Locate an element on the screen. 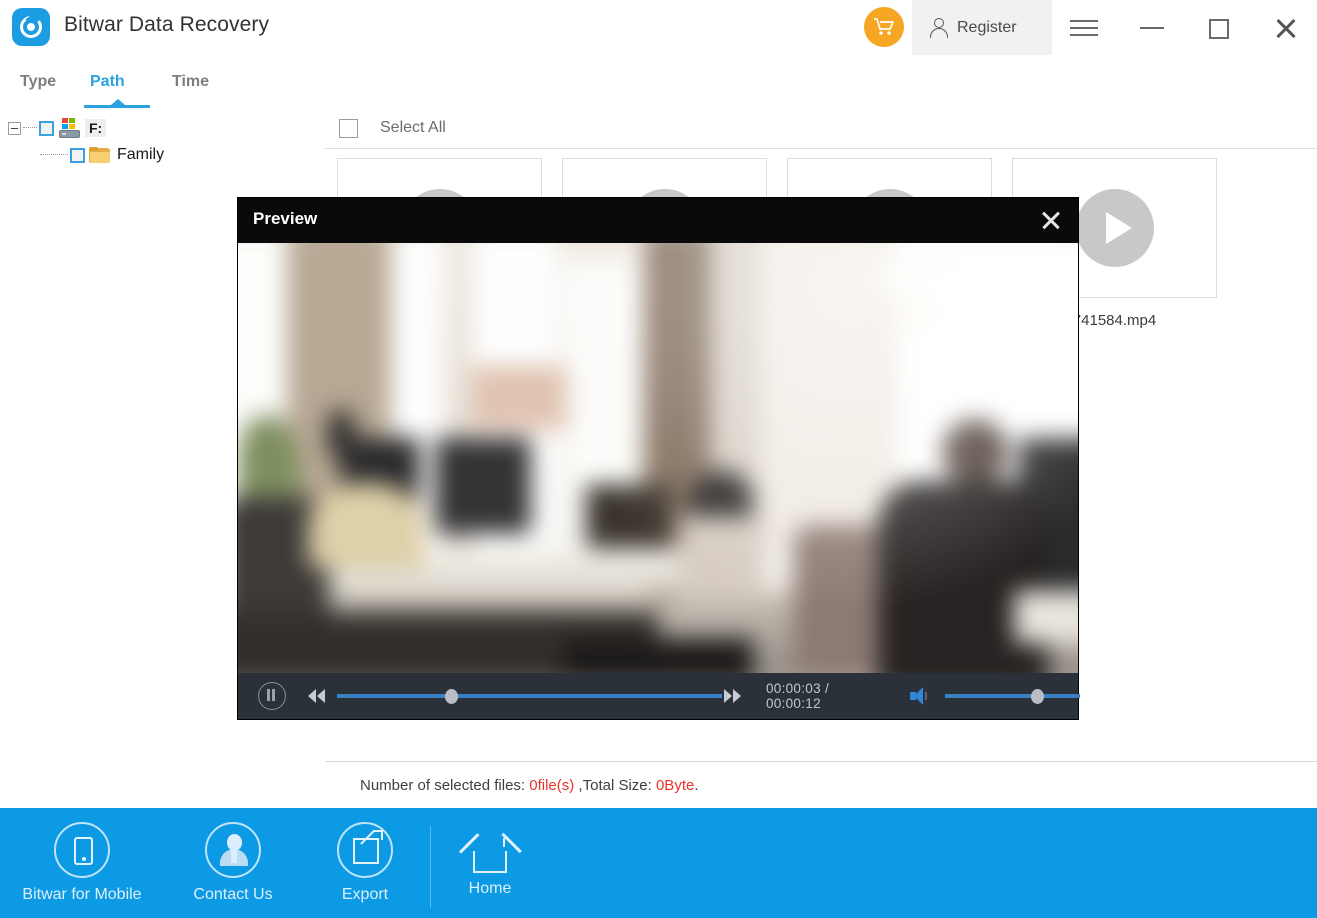 Image resolution: width=1317 pixels, height=918 pixels. video-play-icon is located at coordinates (1114, 228).